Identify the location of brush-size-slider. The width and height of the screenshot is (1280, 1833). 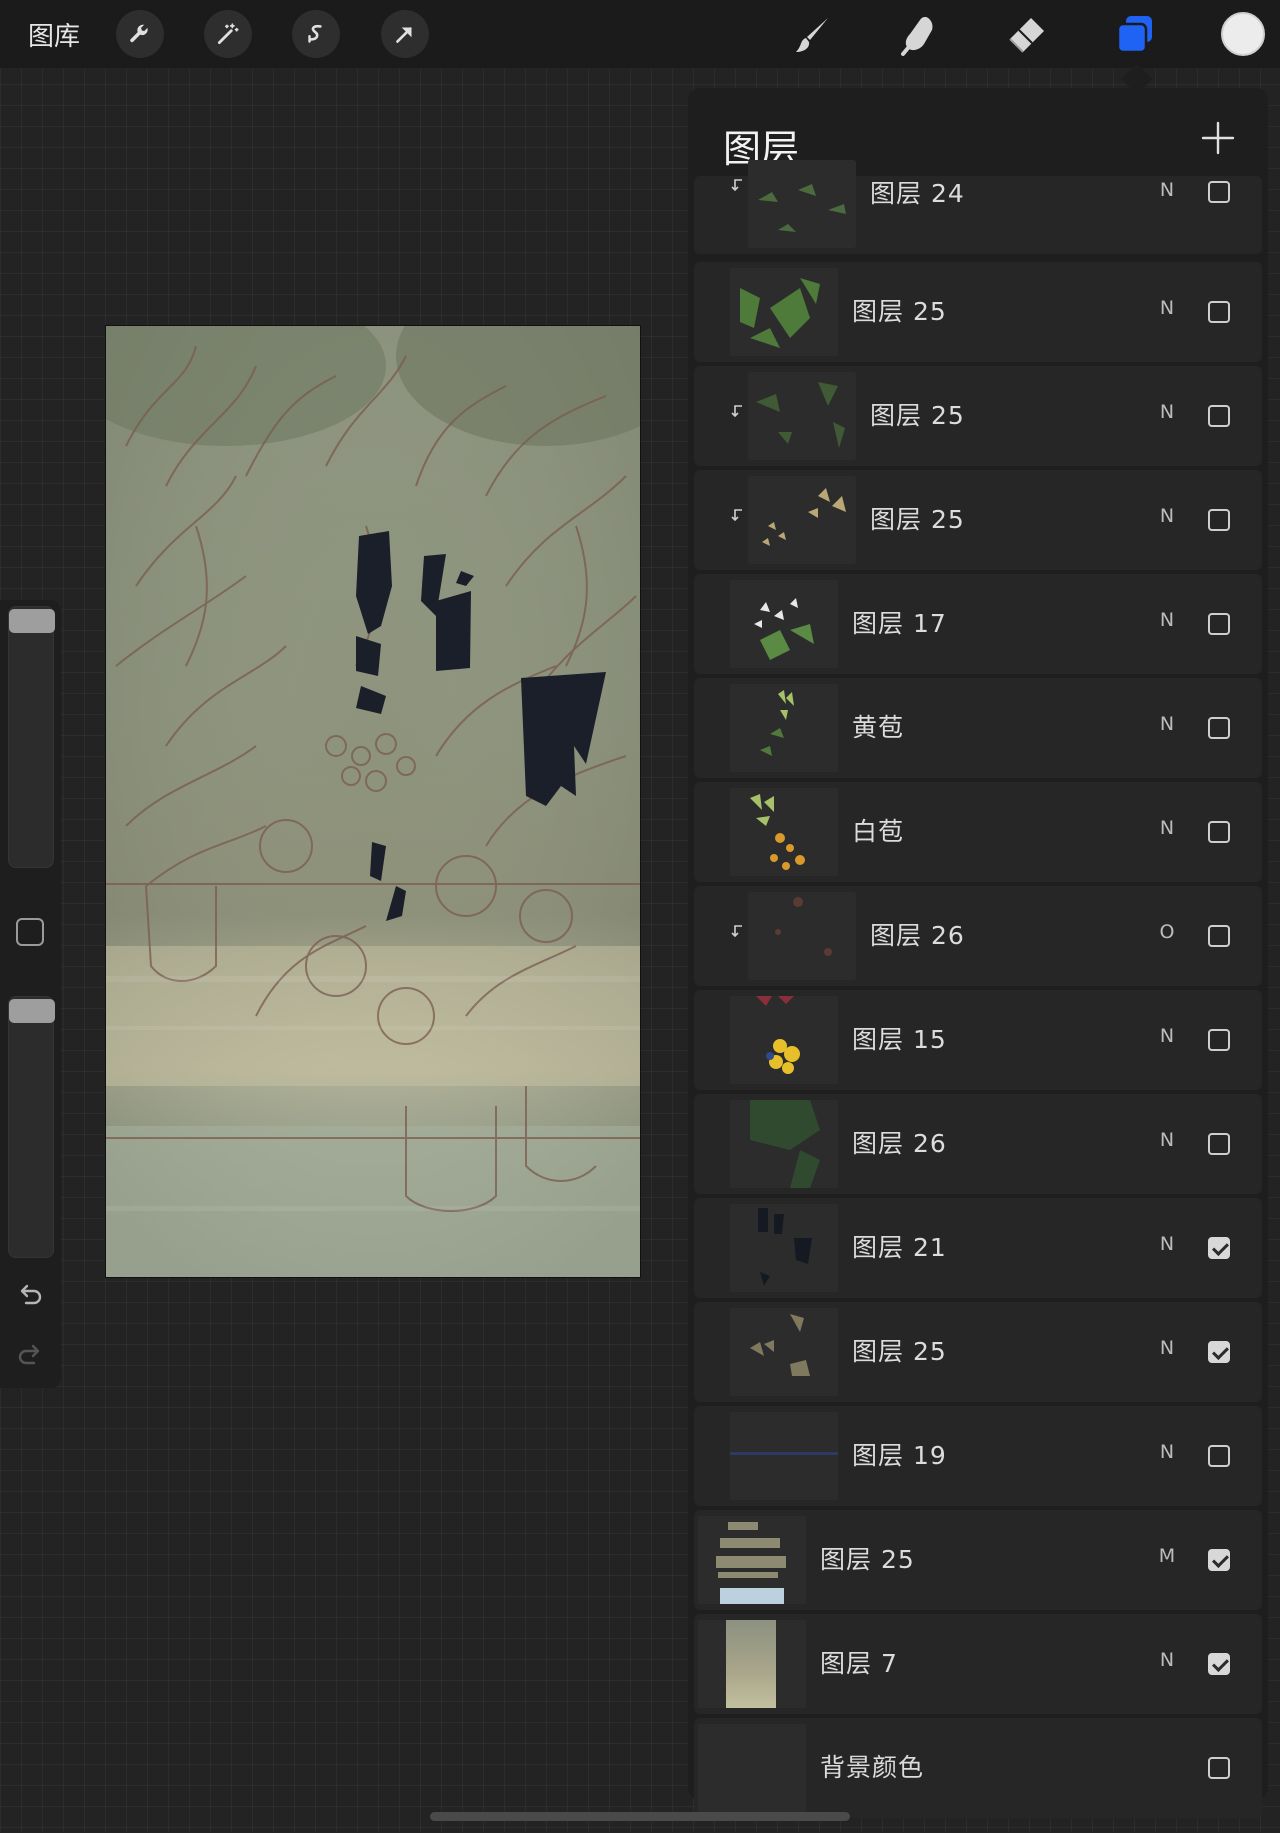
(31, 737).